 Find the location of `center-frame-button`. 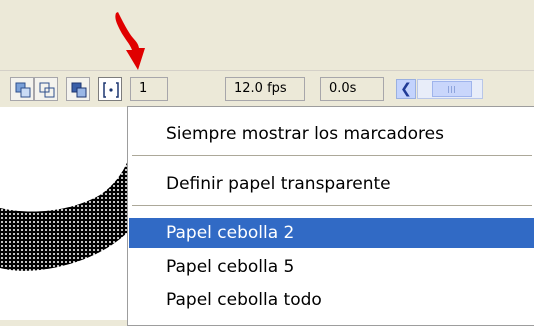

center-frame-button is located at coordinates (22, 89).